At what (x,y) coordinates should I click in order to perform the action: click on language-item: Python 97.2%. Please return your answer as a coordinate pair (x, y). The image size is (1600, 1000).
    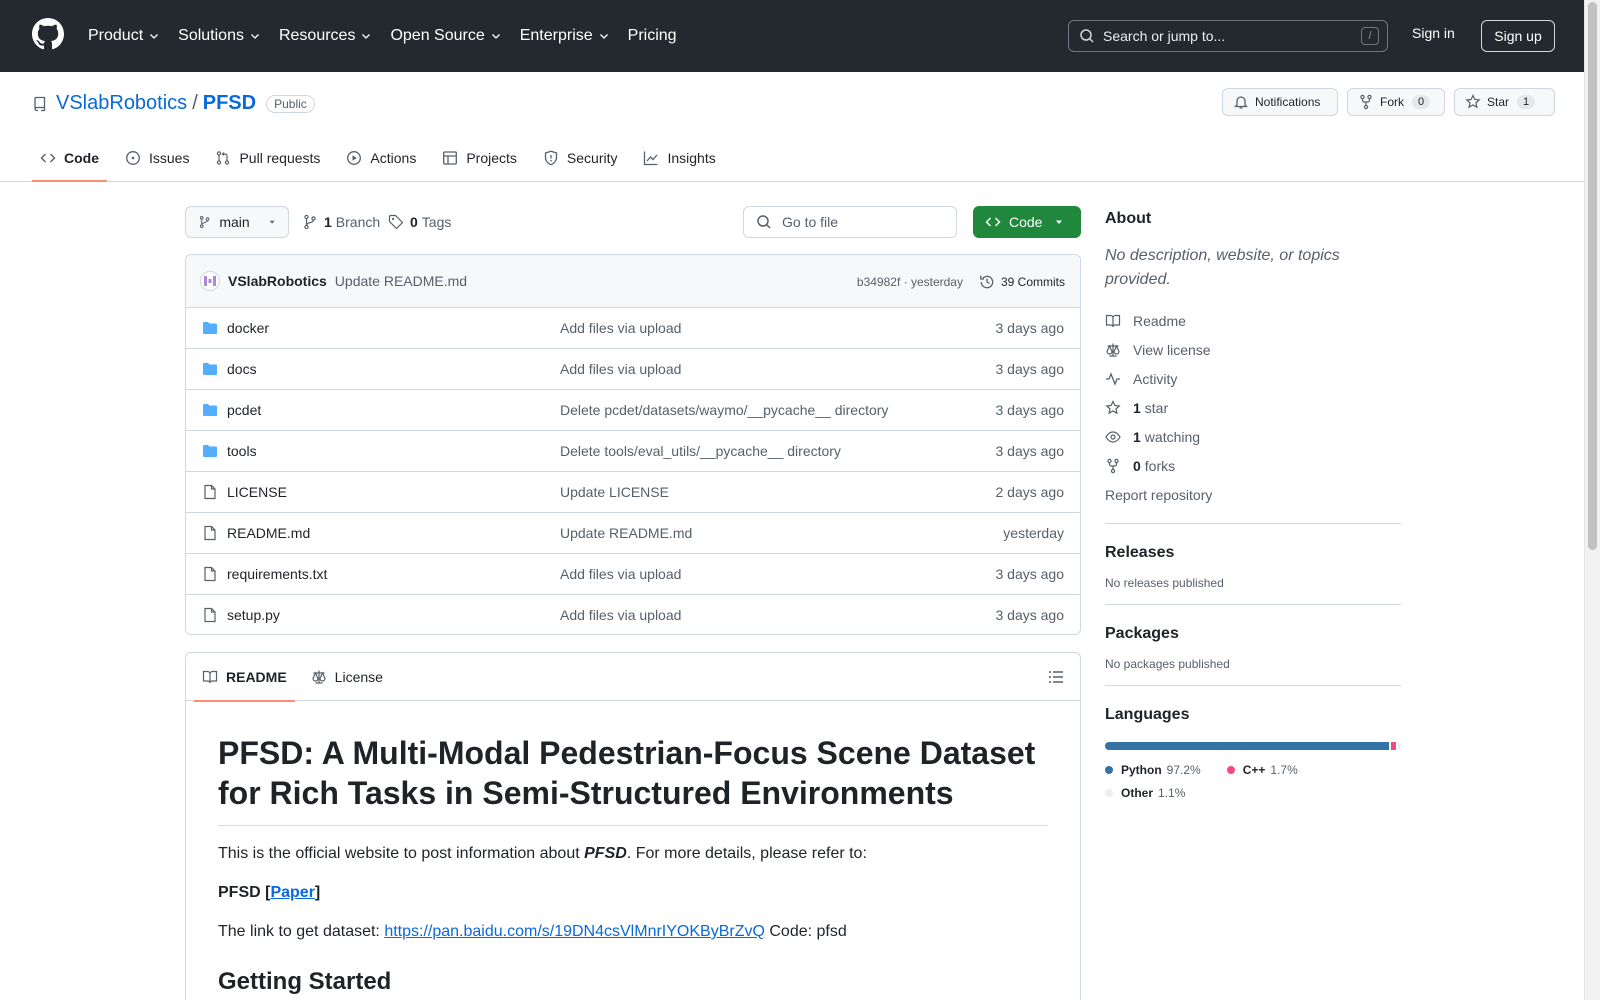
    Looking at the image, I should click on (1153, 769).